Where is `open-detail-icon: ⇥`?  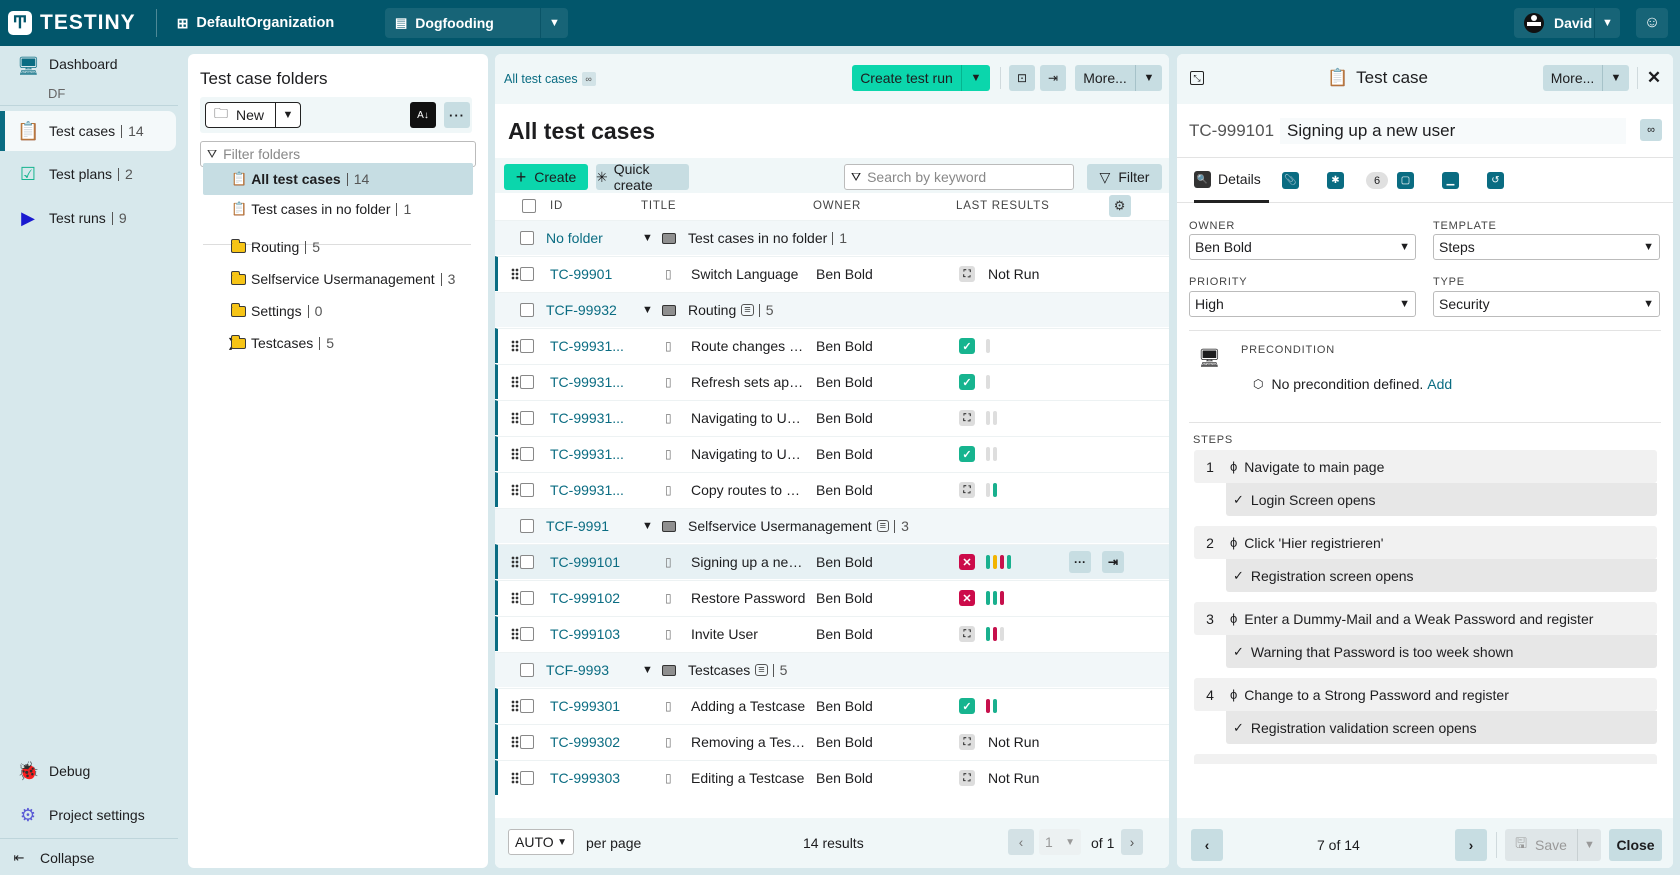
open-detail-icon: ⇥ is located at coordinates (1113, 562).